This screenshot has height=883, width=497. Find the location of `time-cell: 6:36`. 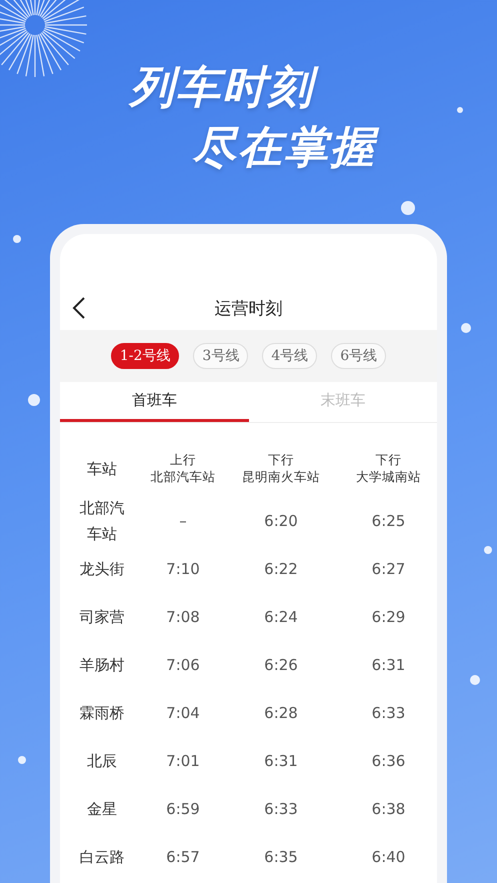

time-cell: 6:36 is located at coordinates (389, 761).